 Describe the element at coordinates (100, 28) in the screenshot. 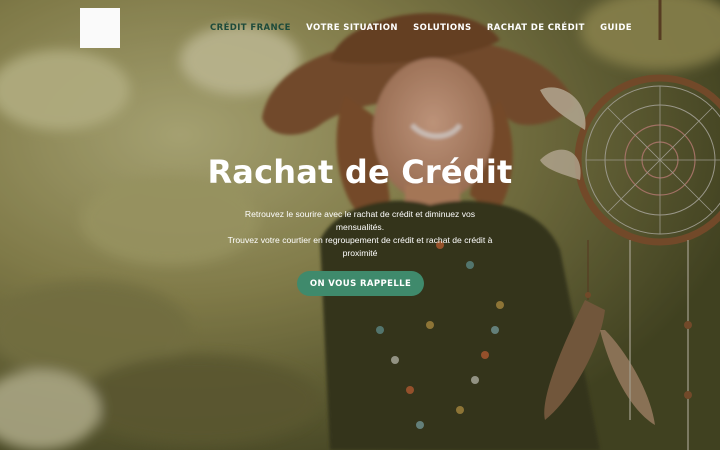

I see `site-logo` at that location.